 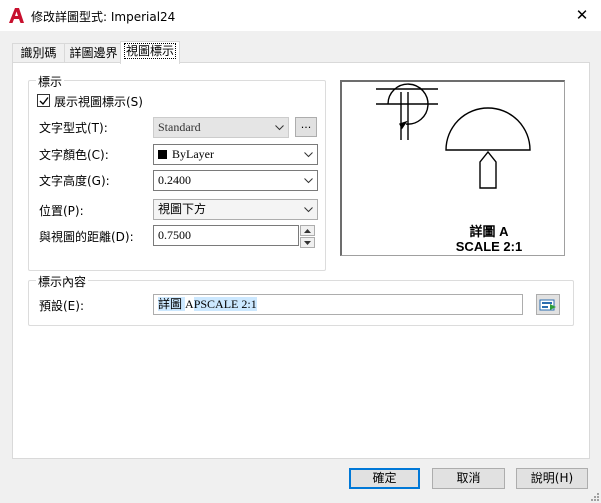 What do you see at coordinates (217, 304) in the screenshot?
I see `field-text-part: PSCALE` at bounding box center [217, 304].